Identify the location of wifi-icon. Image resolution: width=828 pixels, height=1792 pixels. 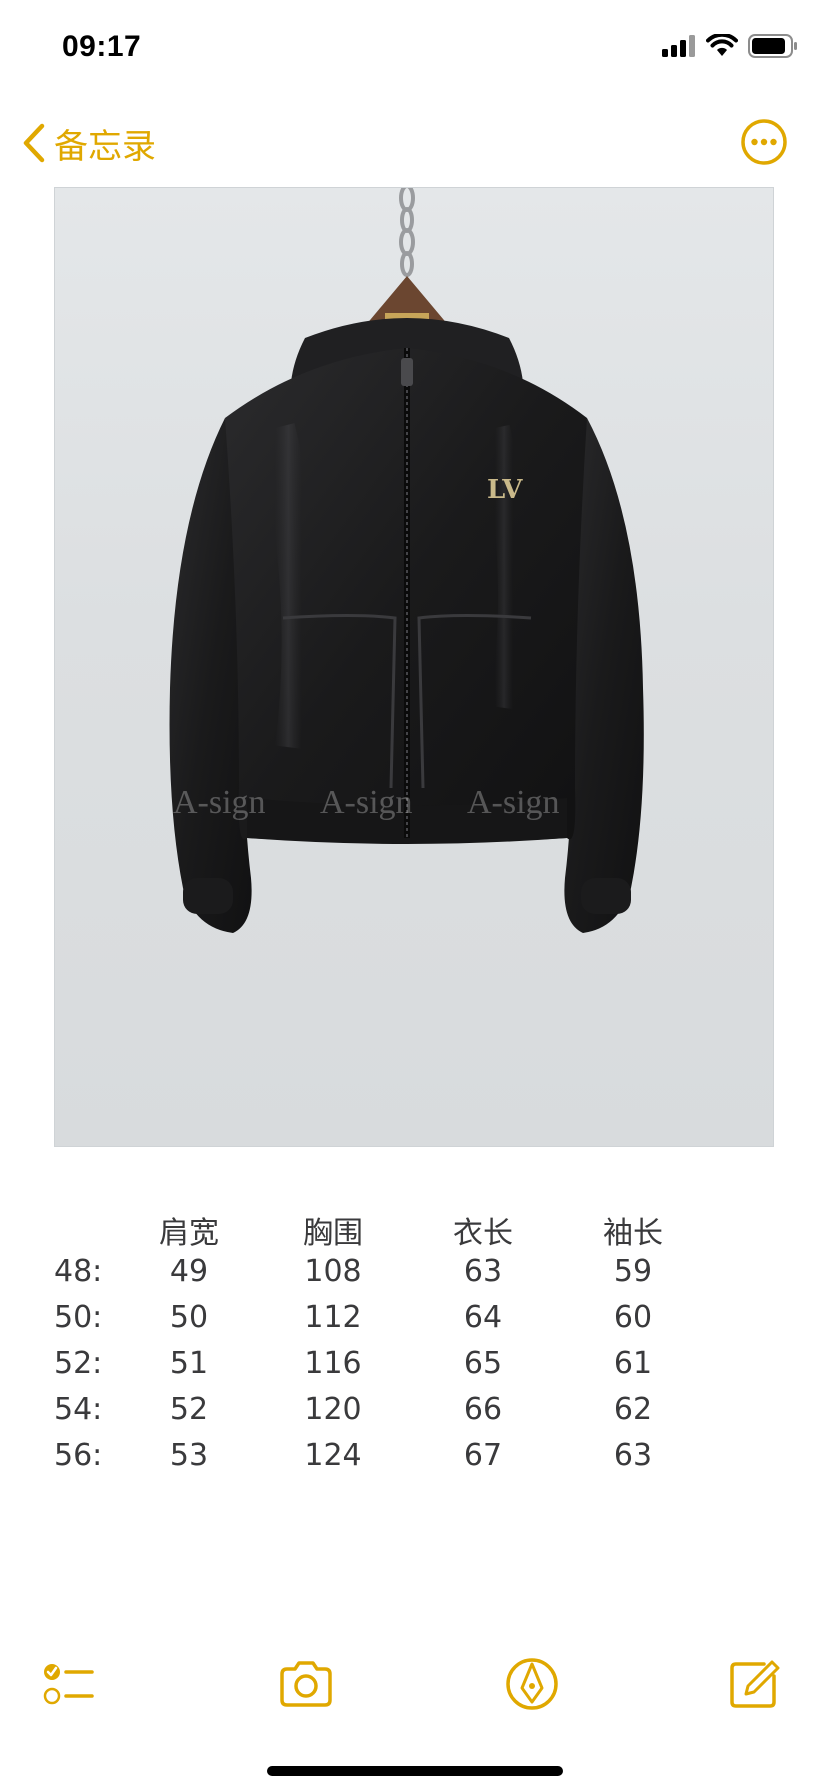
(722, 45).